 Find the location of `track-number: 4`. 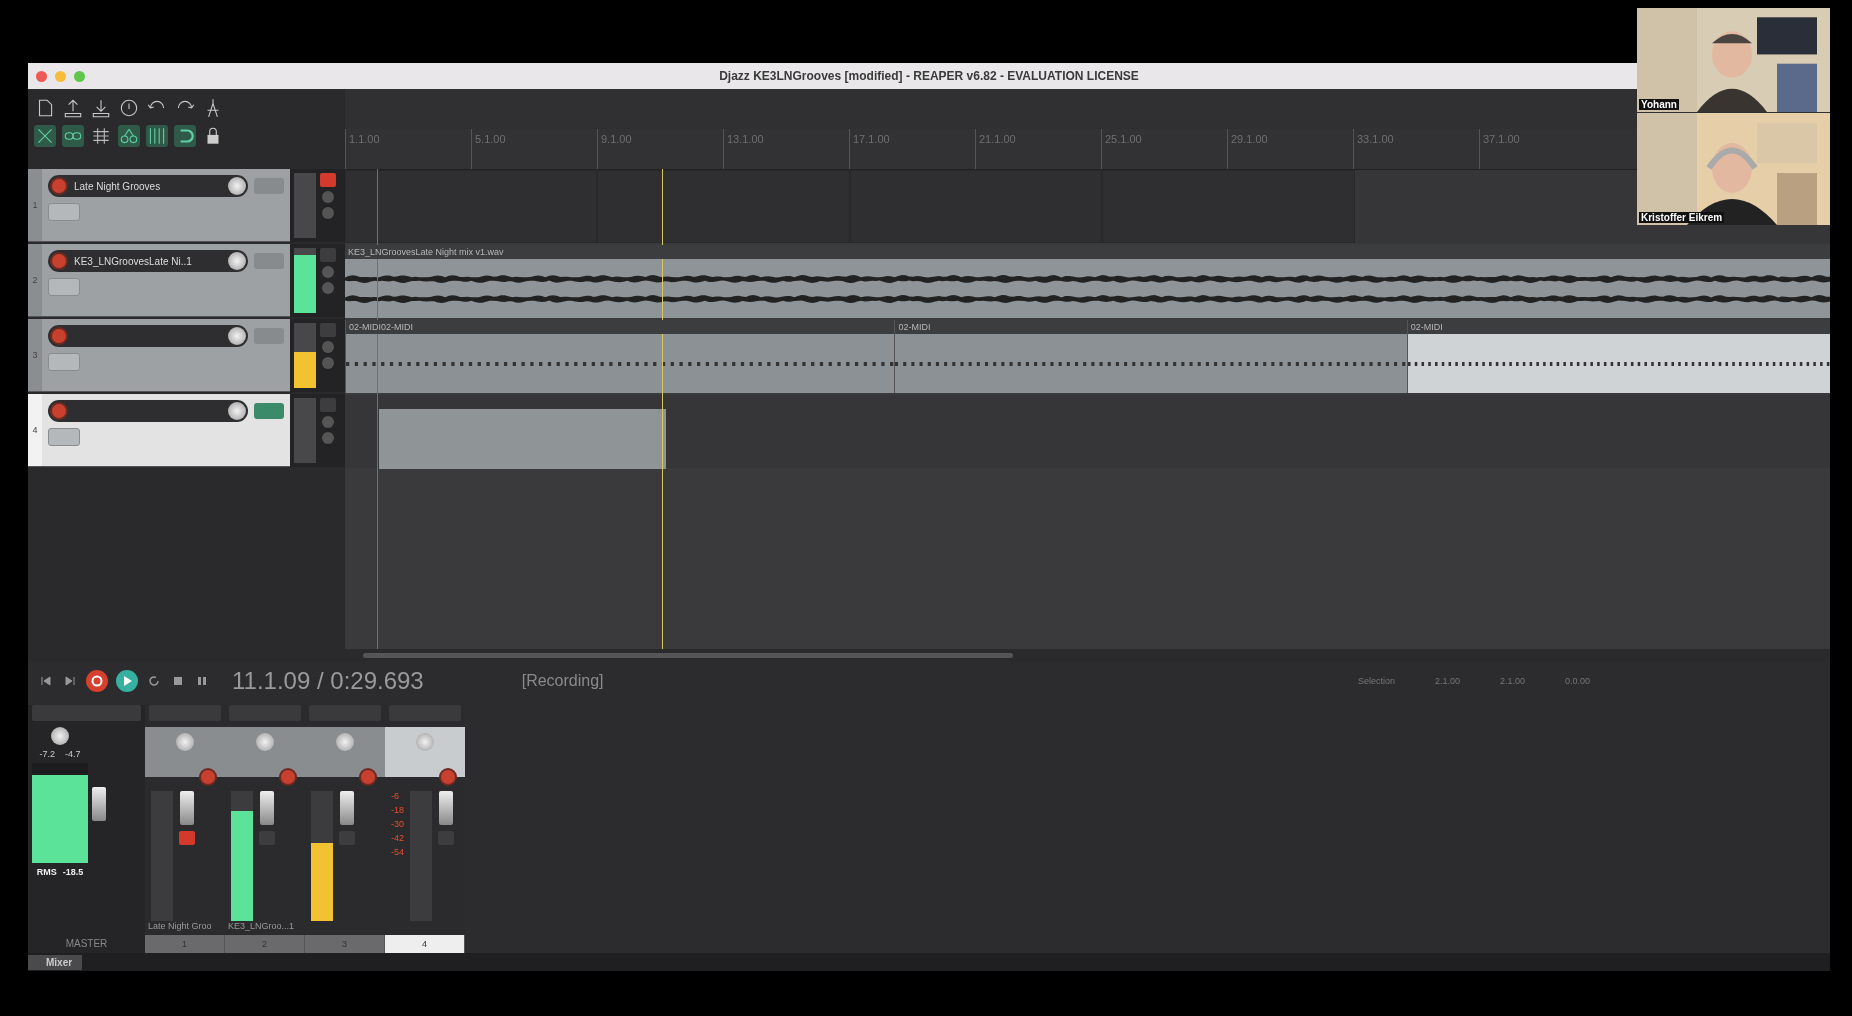

track-number: 4 is located at coordinates (35, 430).